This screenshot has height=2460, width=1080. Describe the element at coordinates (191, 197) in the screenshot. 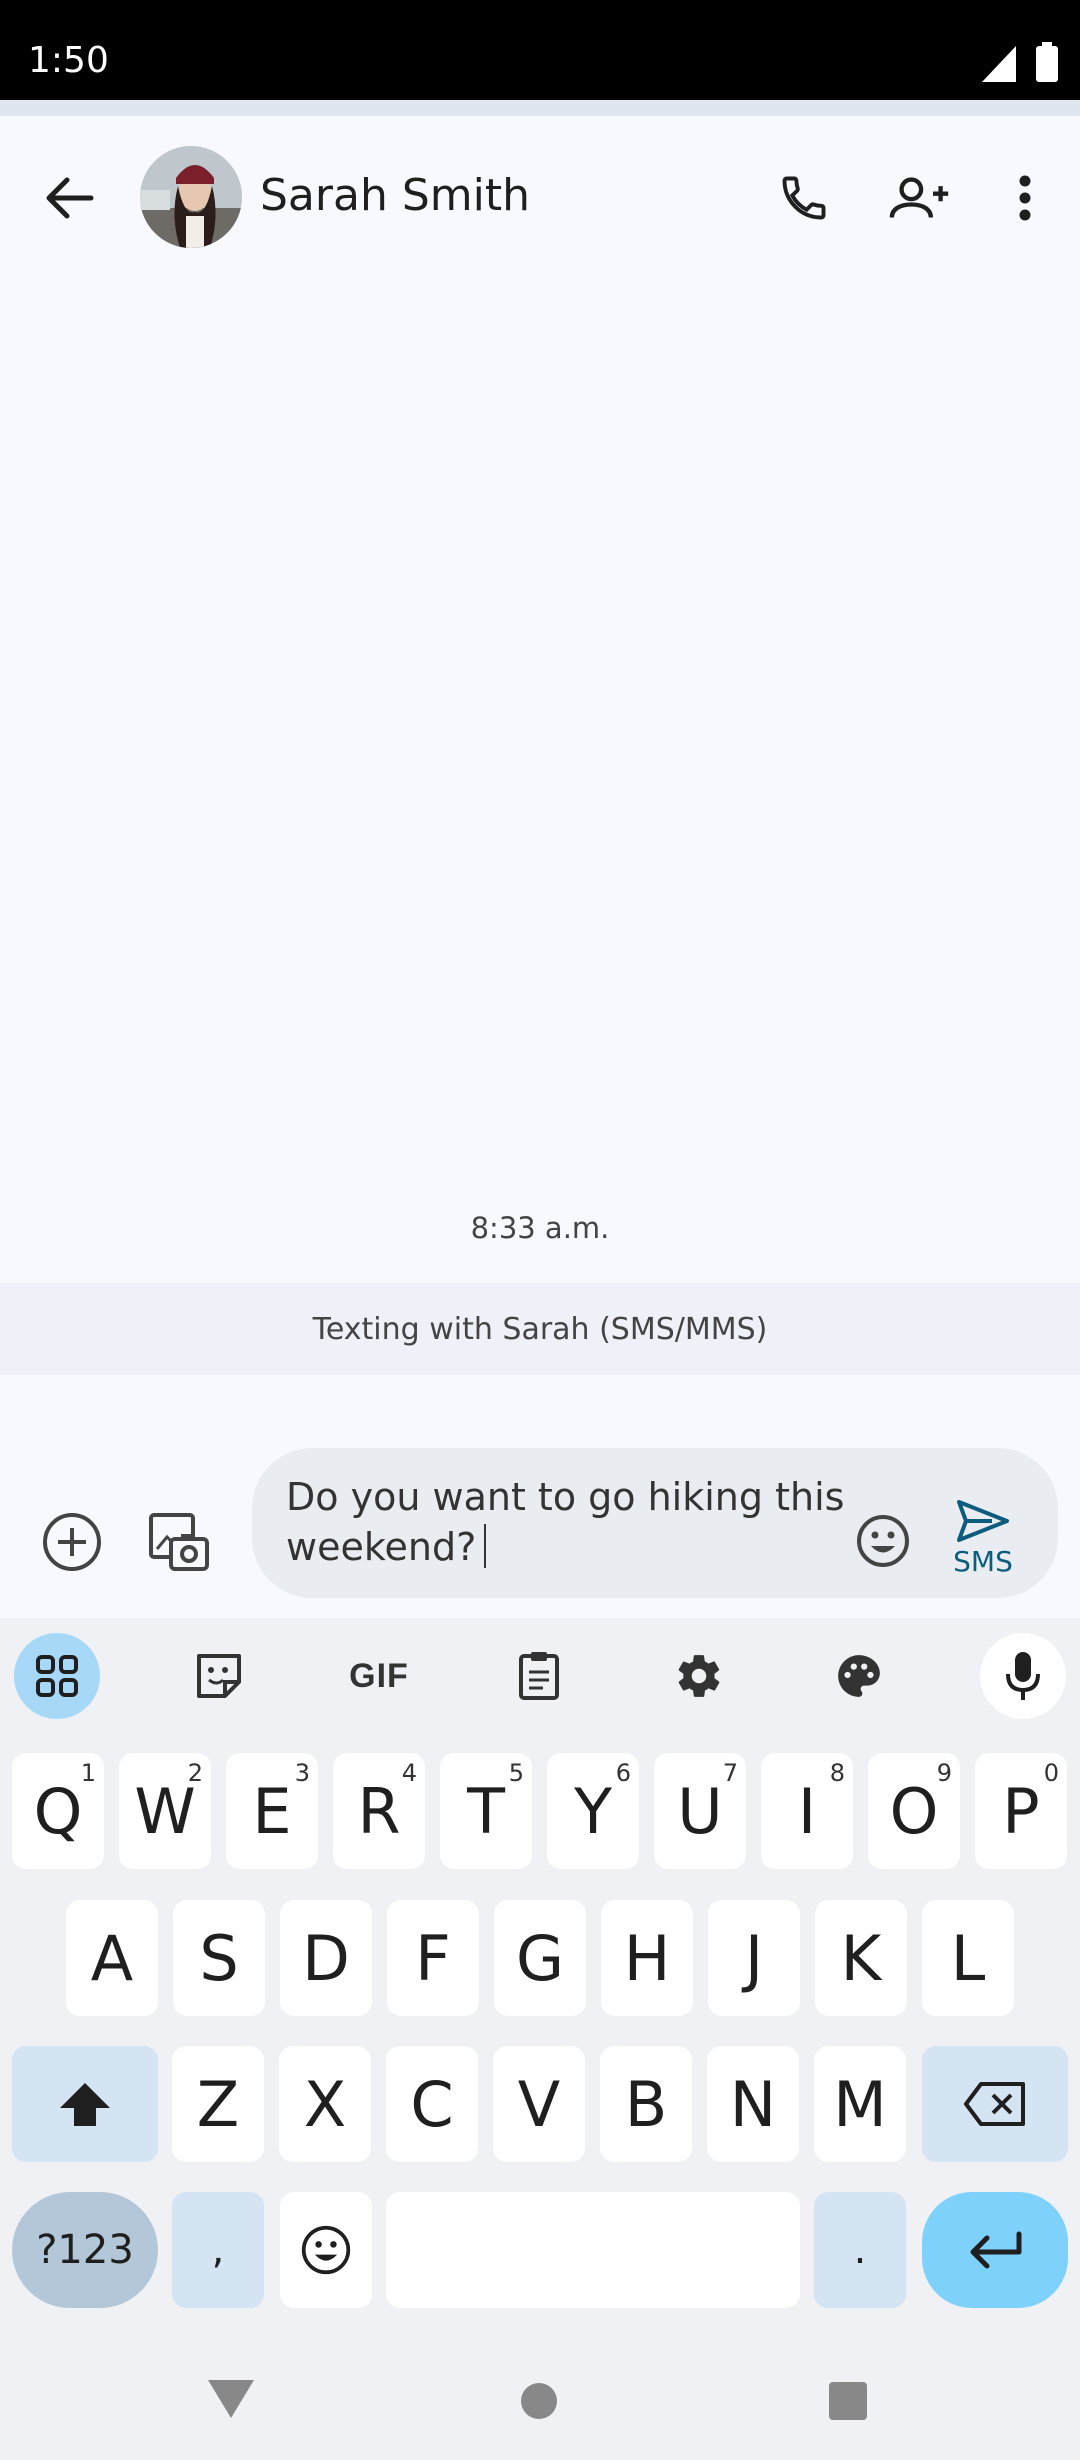

I see `avatar` at that location.